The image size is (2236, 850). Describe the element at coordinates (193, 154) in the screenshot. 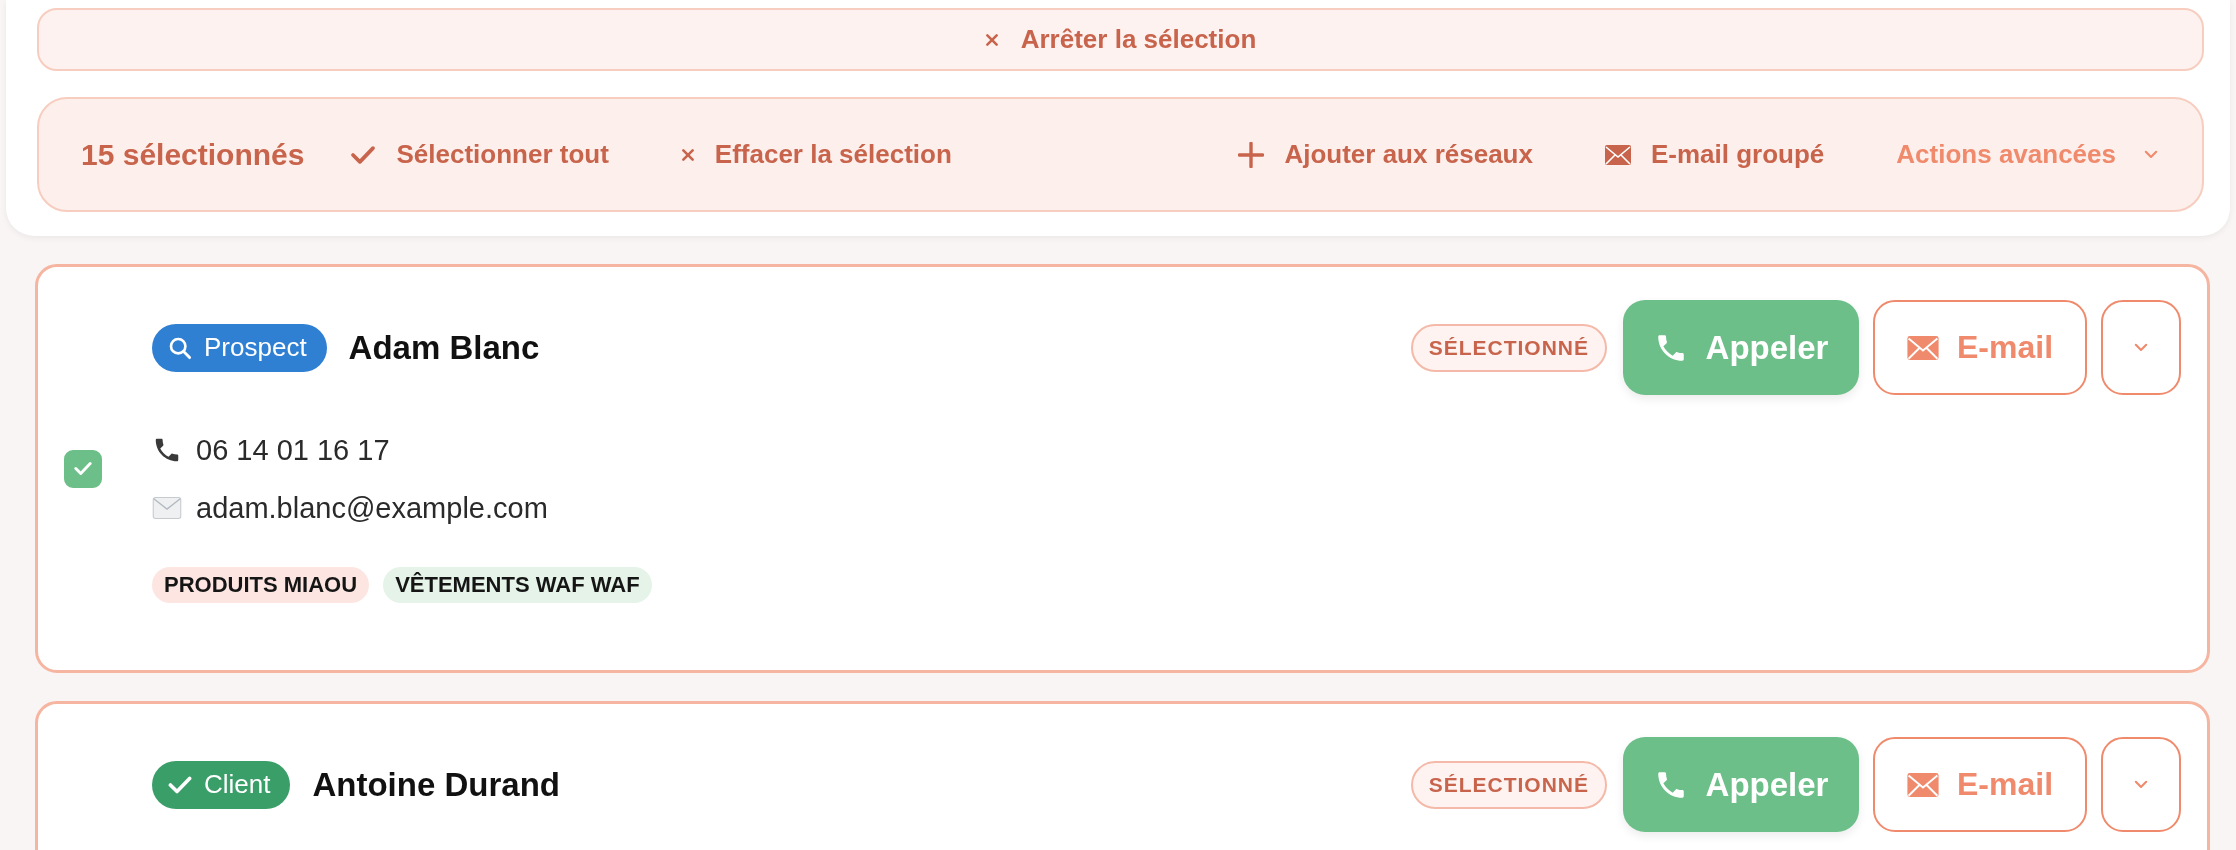

I see `selected-count: 15 sélectionnés` at that location.